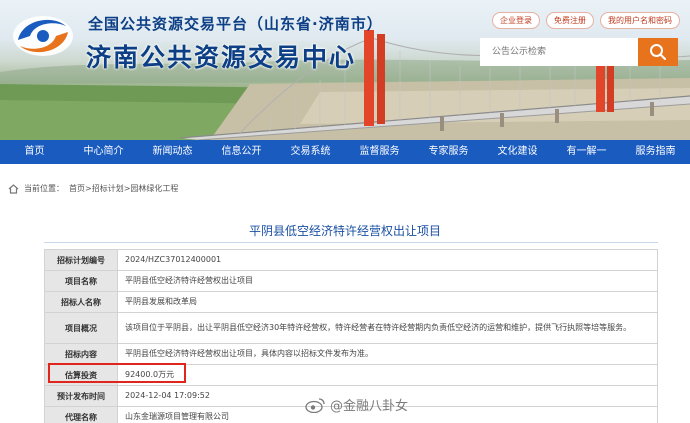 This screenshot has height=423, width=690. I want to click on search-button, so click(658, 52).